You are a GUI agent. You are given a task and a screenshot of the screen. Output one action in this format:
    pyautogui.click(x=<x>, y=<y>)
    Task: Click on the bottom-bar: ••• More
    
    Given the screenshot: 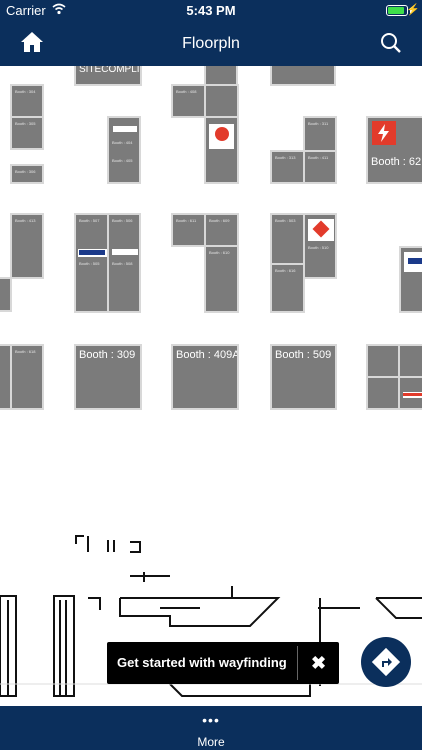 What is the action you would take?
    pyautogui.click(x=211, y=728)
    